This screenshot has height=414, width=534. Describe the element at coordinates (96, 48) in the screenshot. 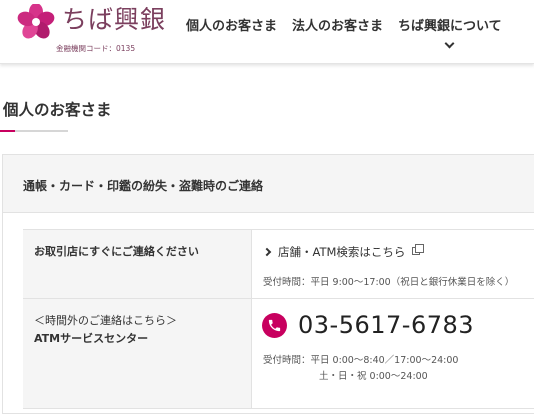

I see `bank-code: 金融機関コード：0135` at that location.